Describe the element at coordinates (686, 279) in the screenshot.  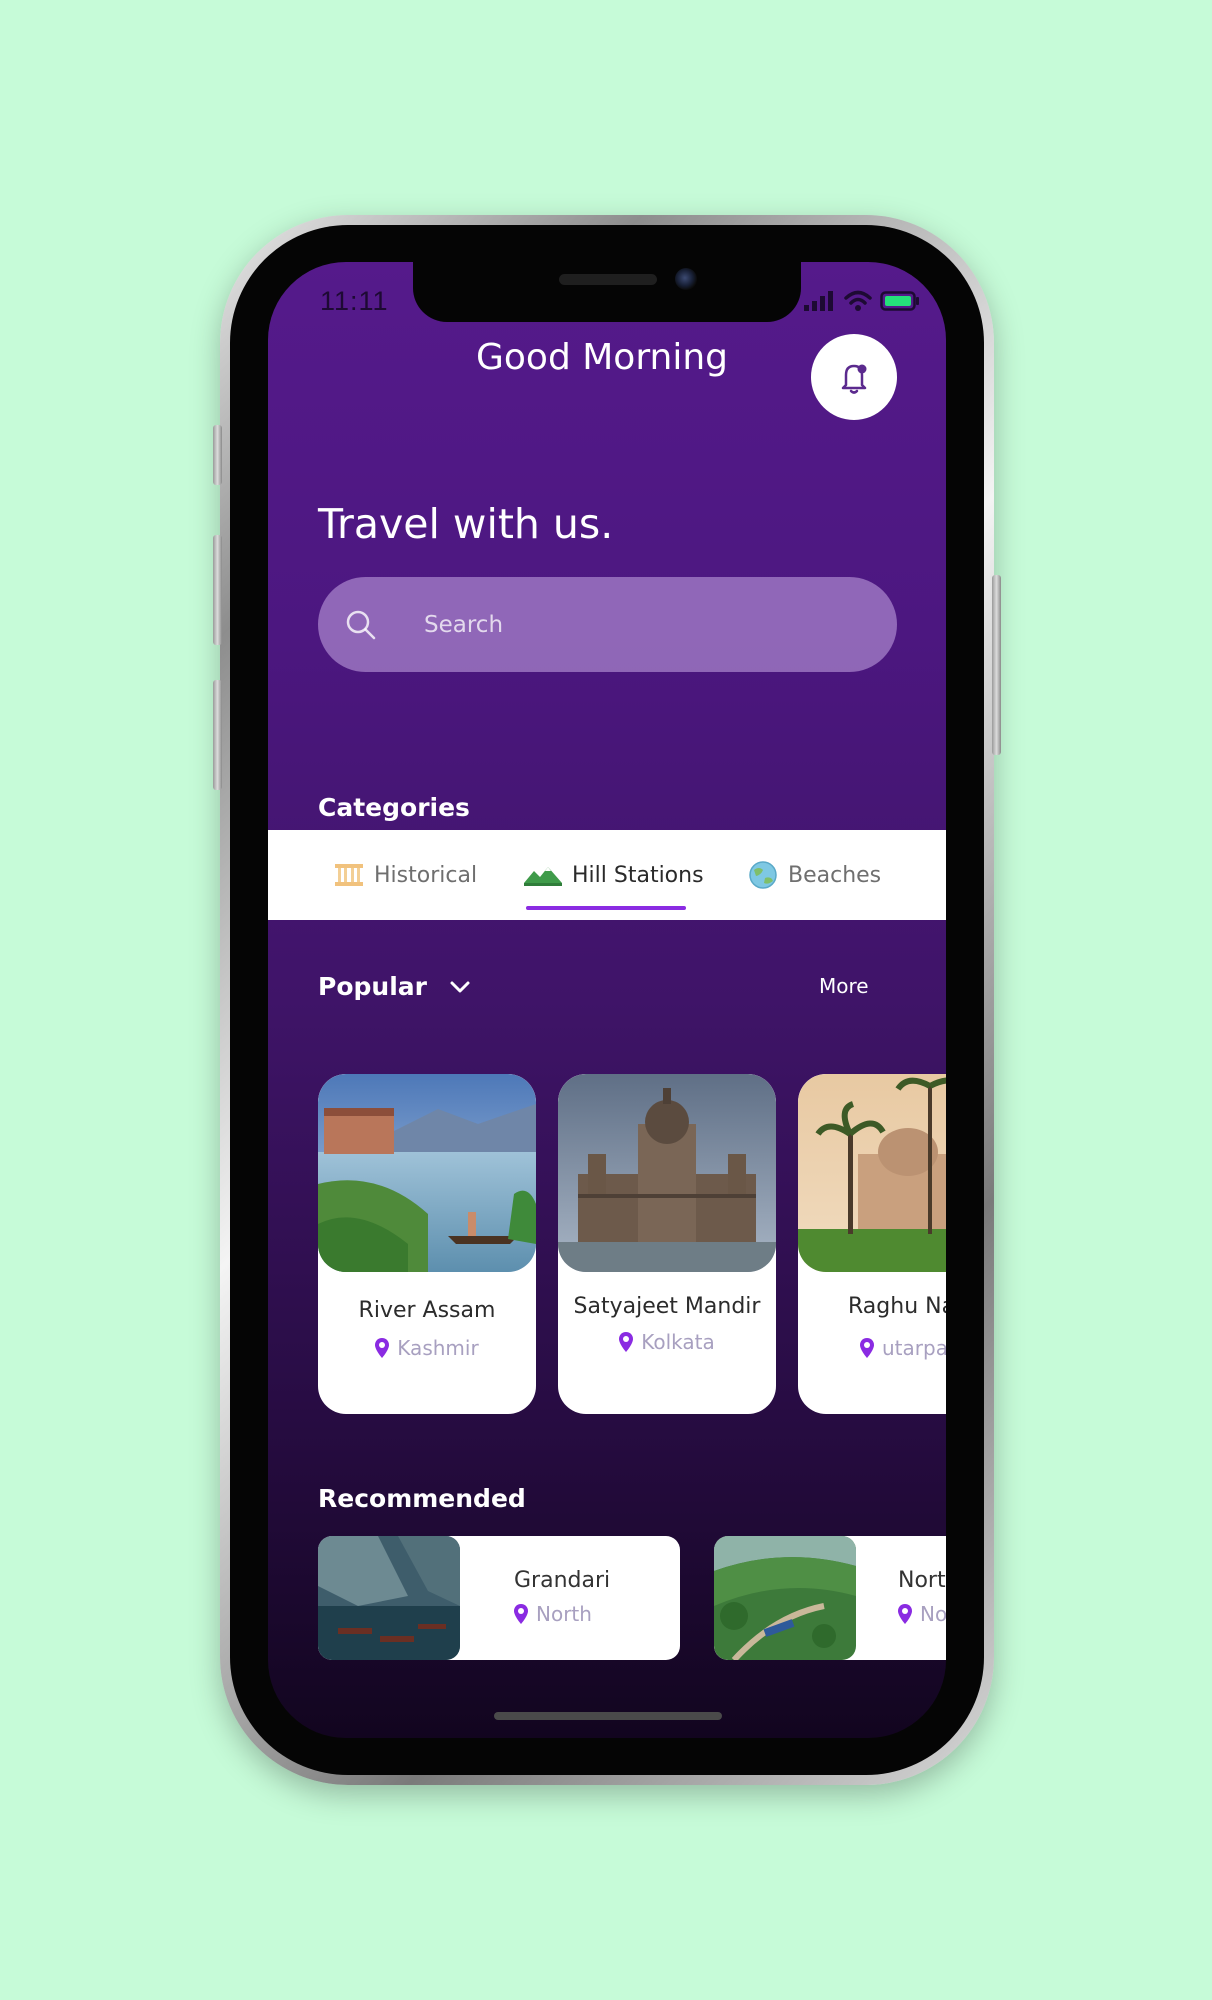
I see `front-camera` at that location.